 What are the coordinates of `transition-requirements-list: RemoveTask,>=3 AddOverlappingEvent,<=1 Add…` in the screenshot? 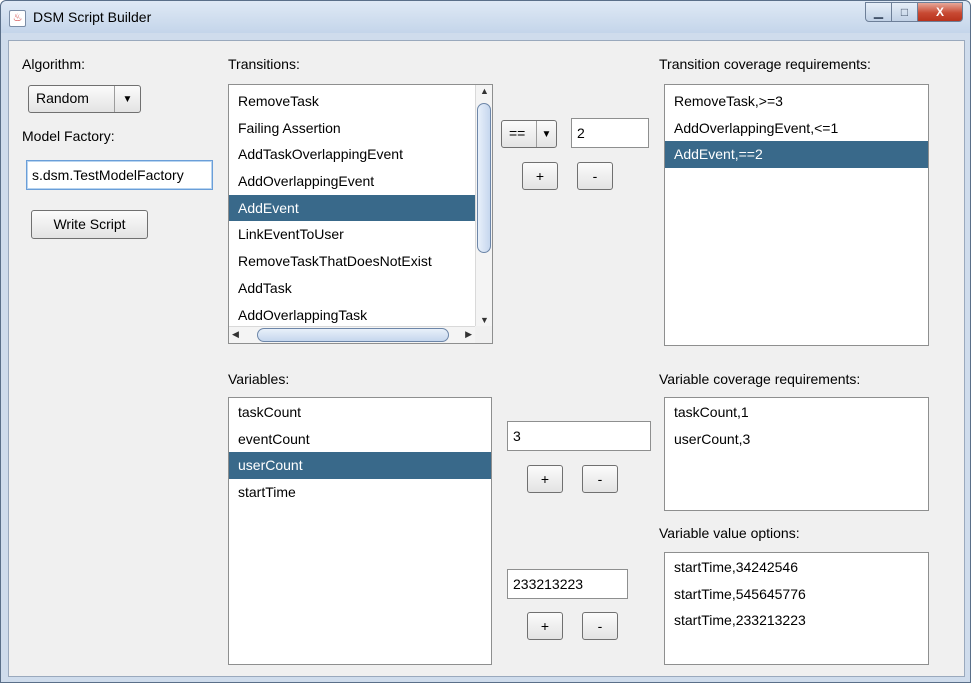 It's located at (796, 215).